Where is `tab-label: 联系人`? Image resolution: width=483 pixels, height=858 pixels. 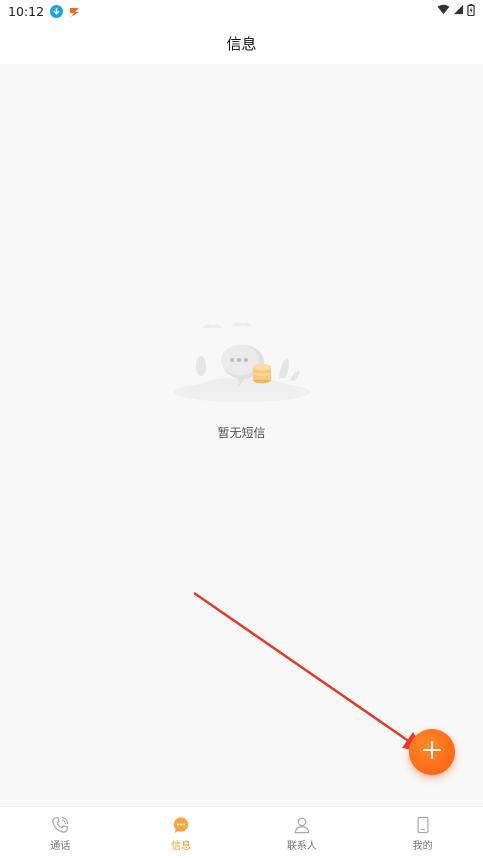 tab-label: 联系人 is located at coordinates (301, 846).